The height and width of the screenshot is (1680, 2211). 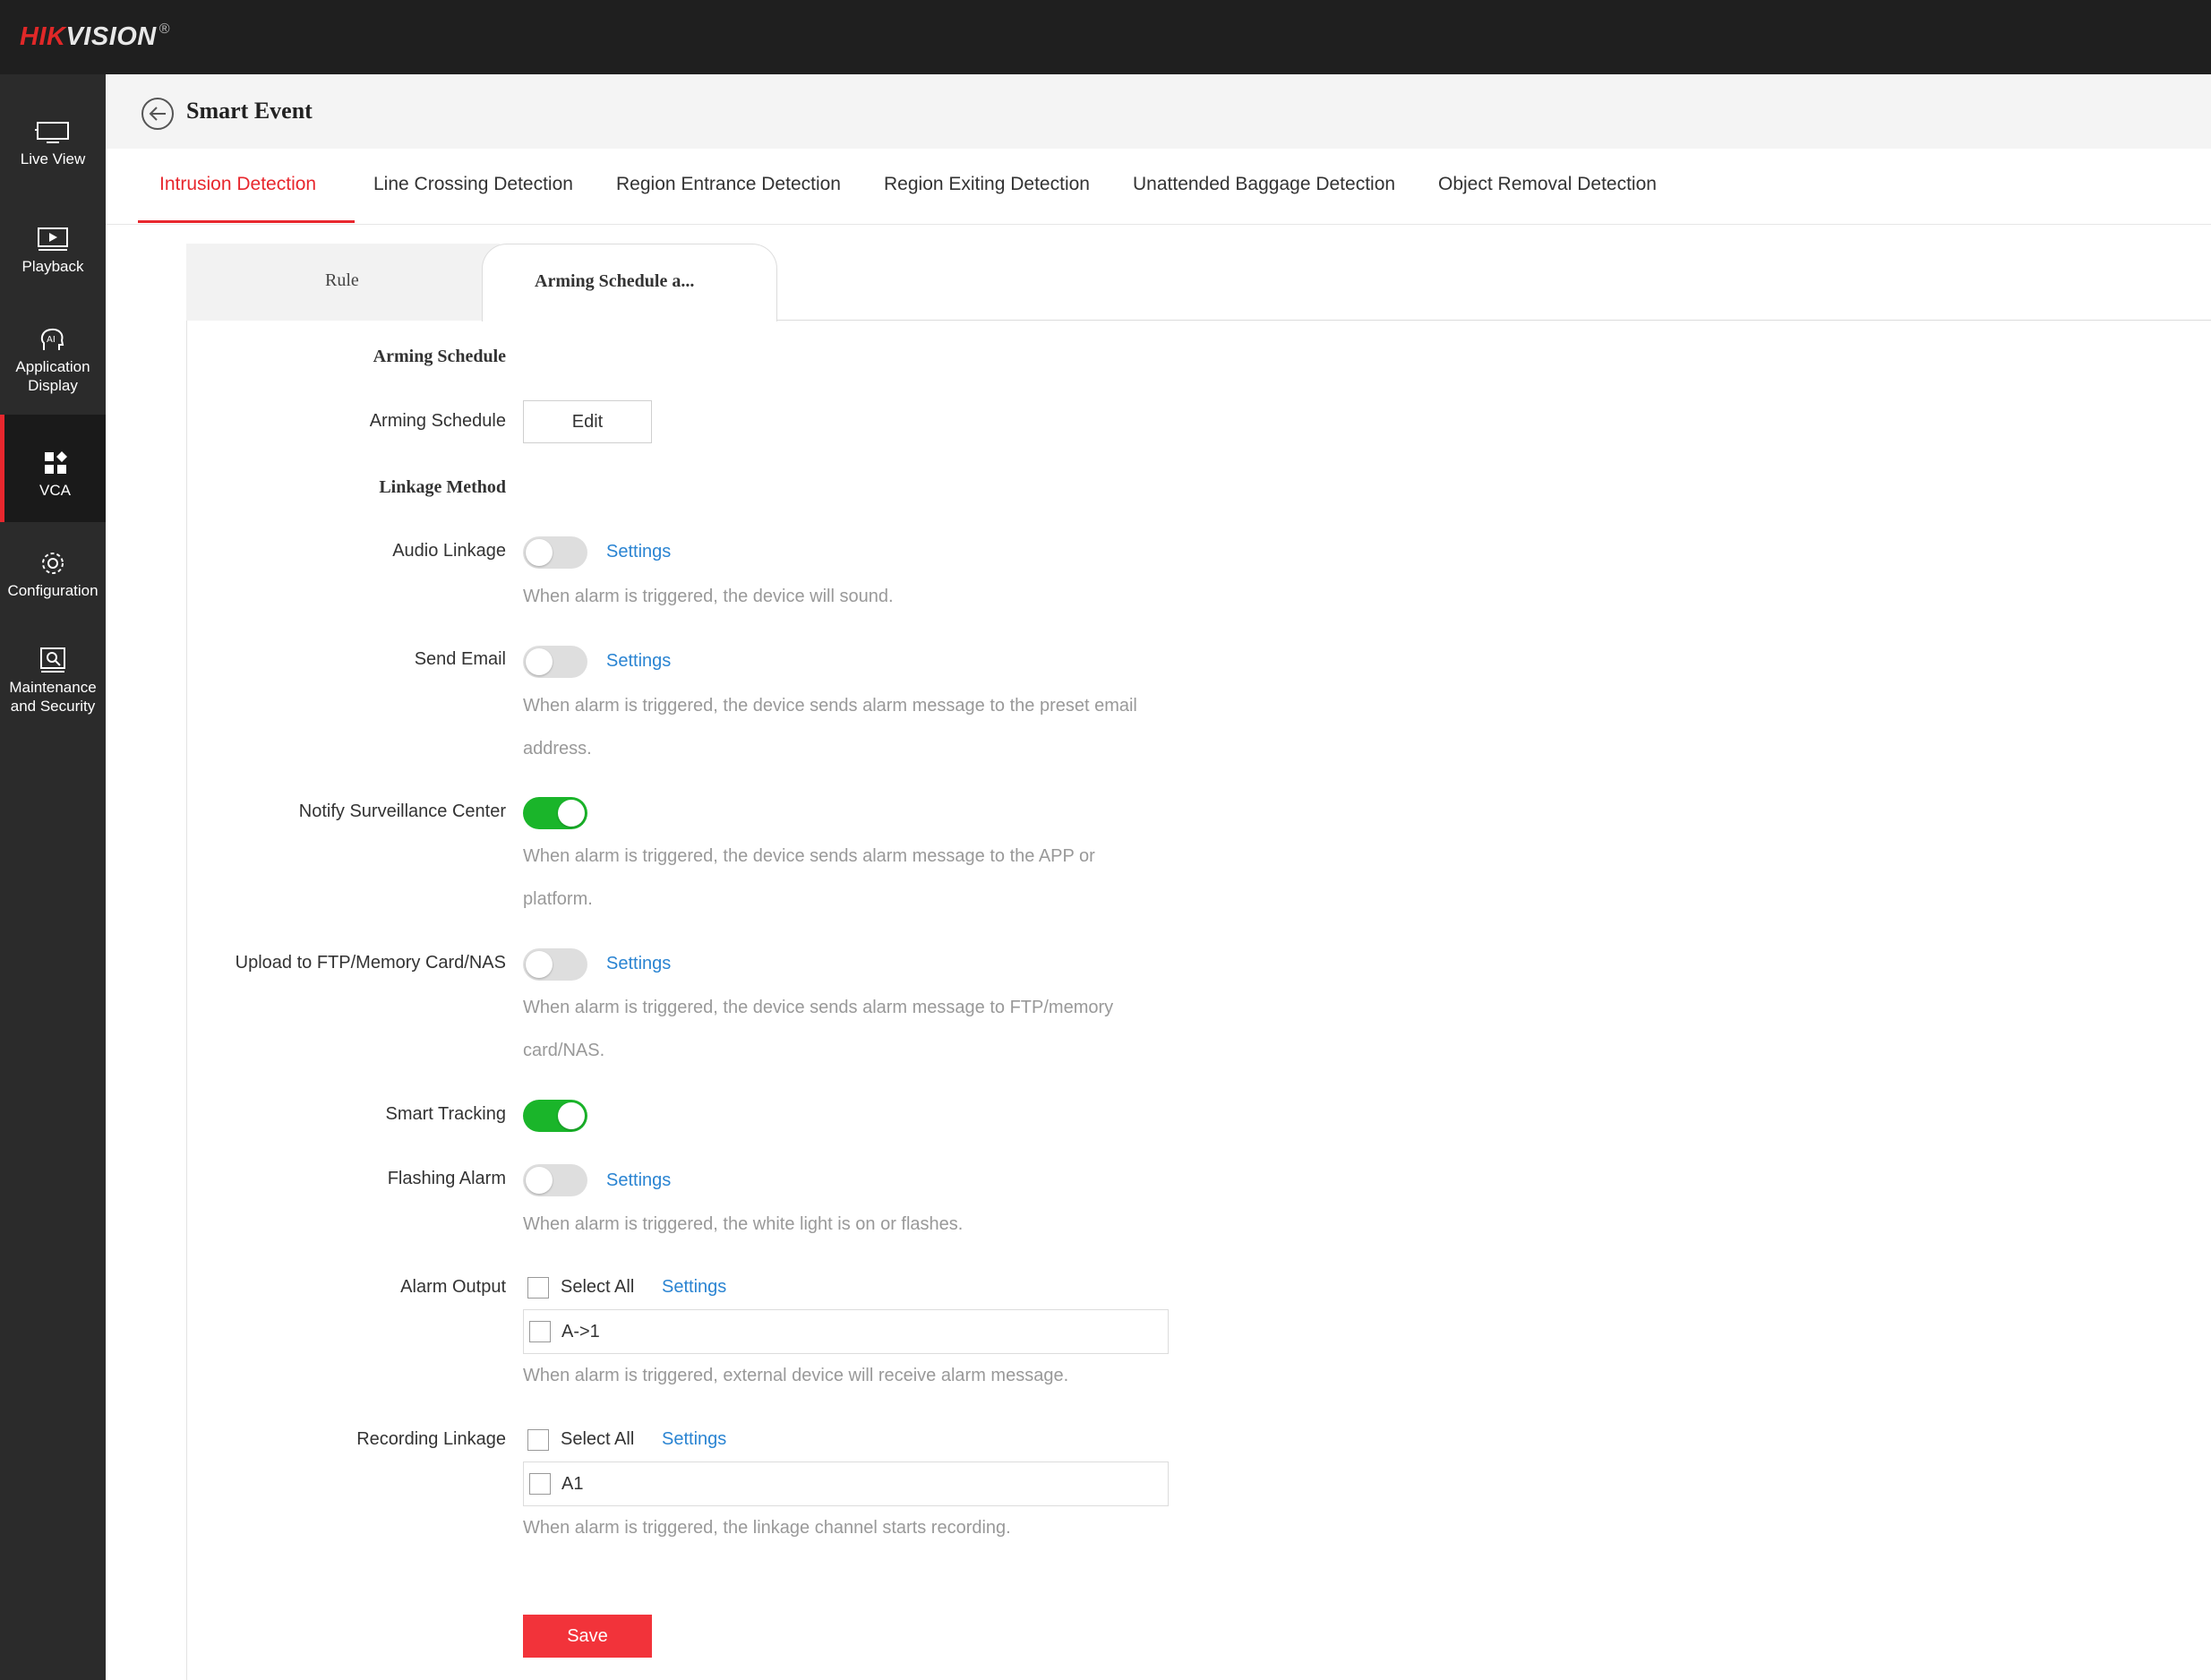 I want to click on upload-ftp-label: Upload to FTP/Memory Card/NAS, so click(x=370, y=963).